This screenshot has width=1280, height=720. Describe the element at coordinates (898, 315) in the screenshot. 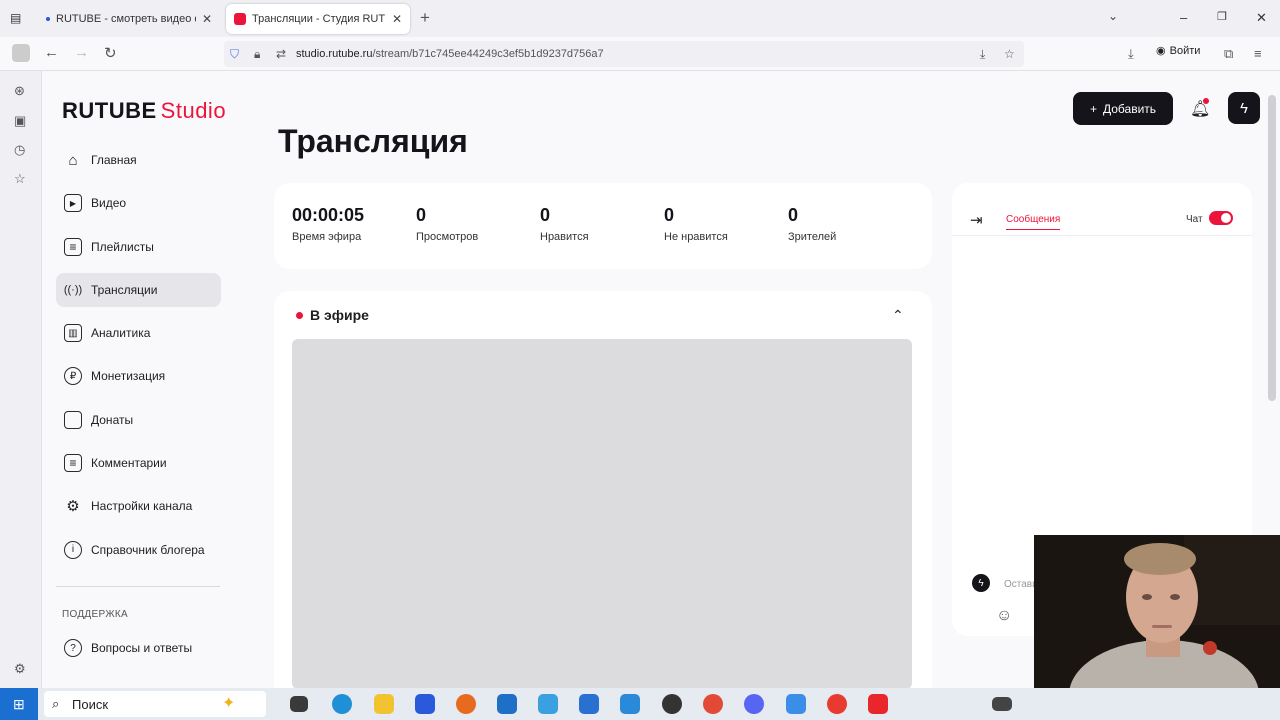

I see `chevron-up-icon: ⌃` at that location.